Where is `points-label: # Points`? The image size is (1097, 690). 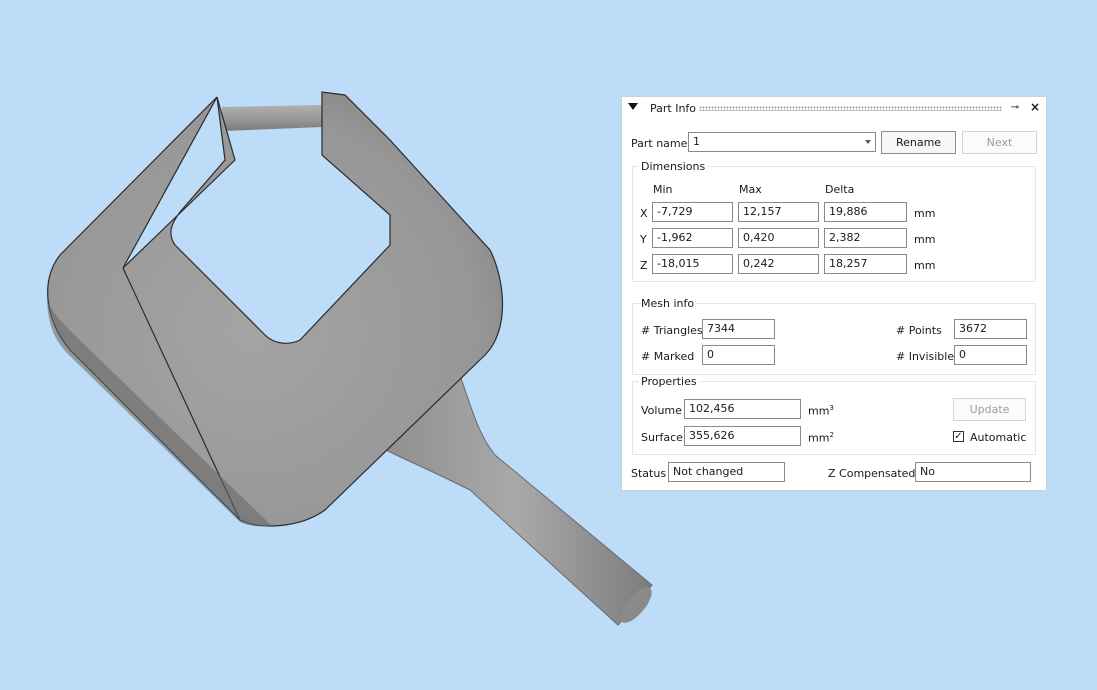 points-label: # Points is located at coordinates (919, 330).